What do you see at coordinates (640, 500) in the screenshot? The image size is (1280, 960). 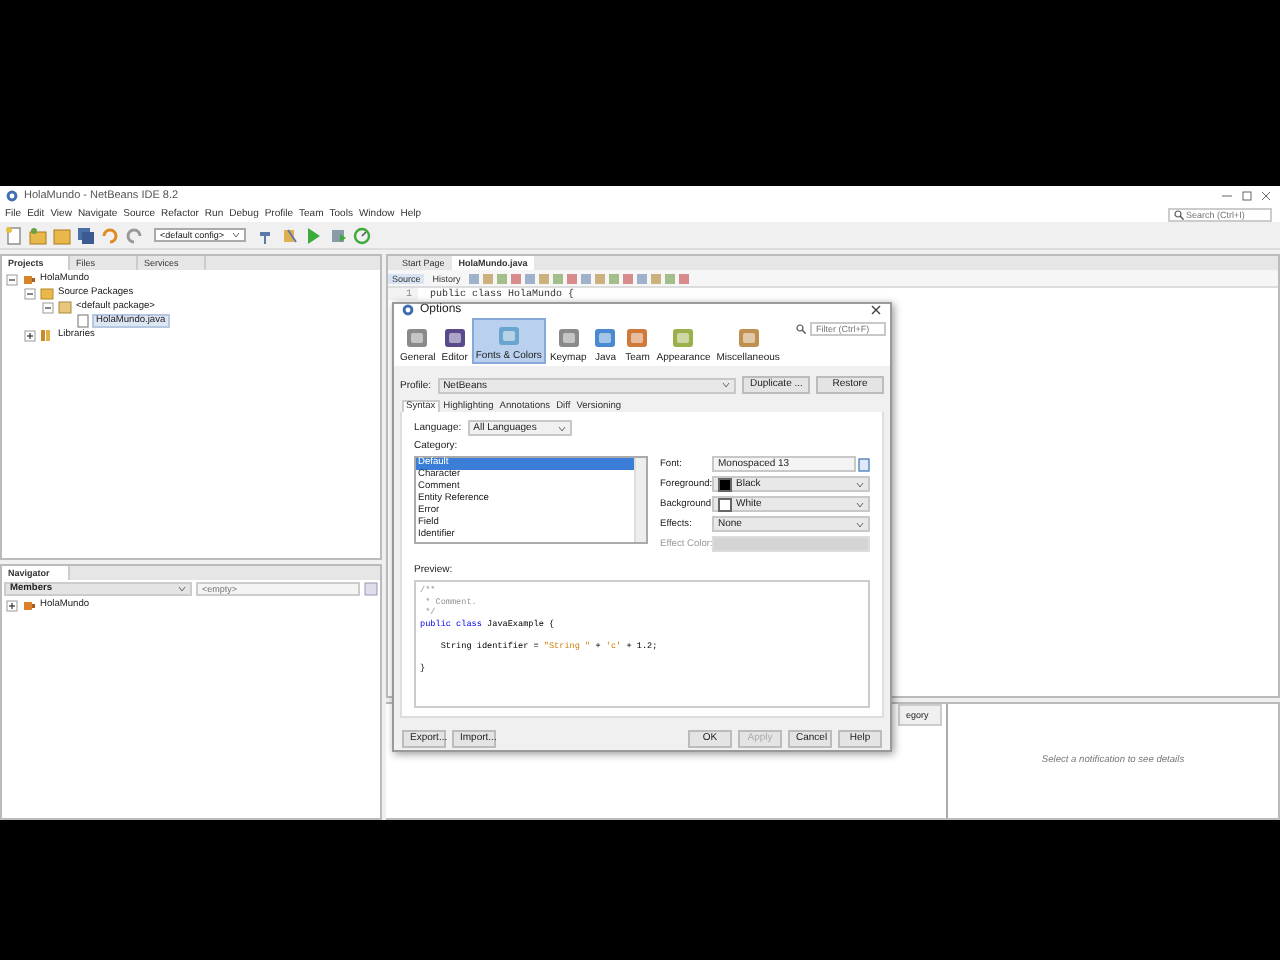 I see `scrollbar` at bounding box center [640, 500].